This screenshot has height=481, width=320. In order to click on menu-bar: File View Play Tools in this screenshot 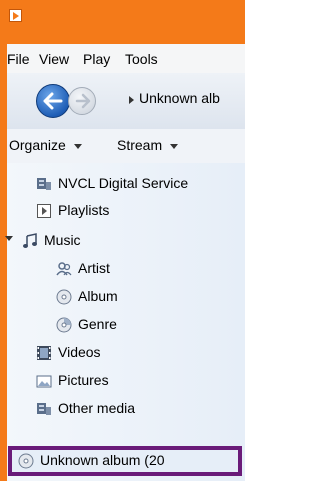, I will do `click(126, 58)`.